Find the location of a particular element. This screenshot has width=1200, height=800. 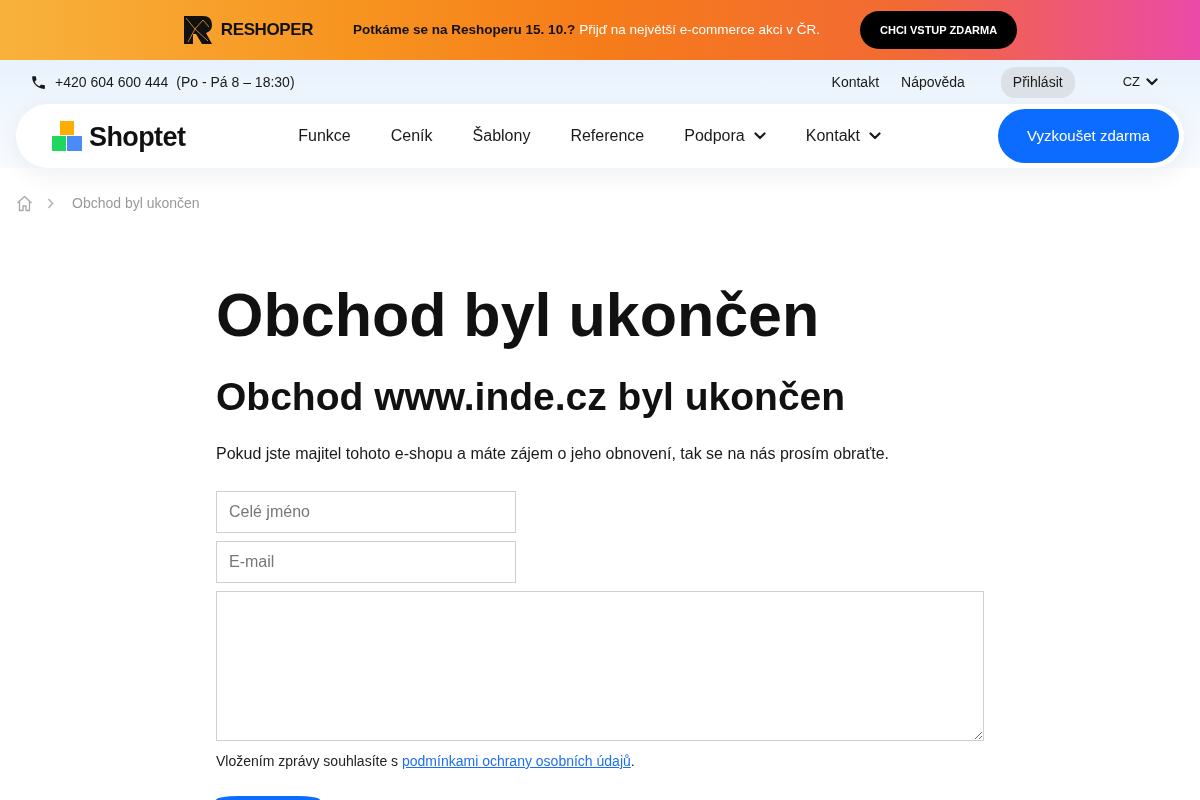

login-button: Přihlásit is located at coordinates (1037, 82).